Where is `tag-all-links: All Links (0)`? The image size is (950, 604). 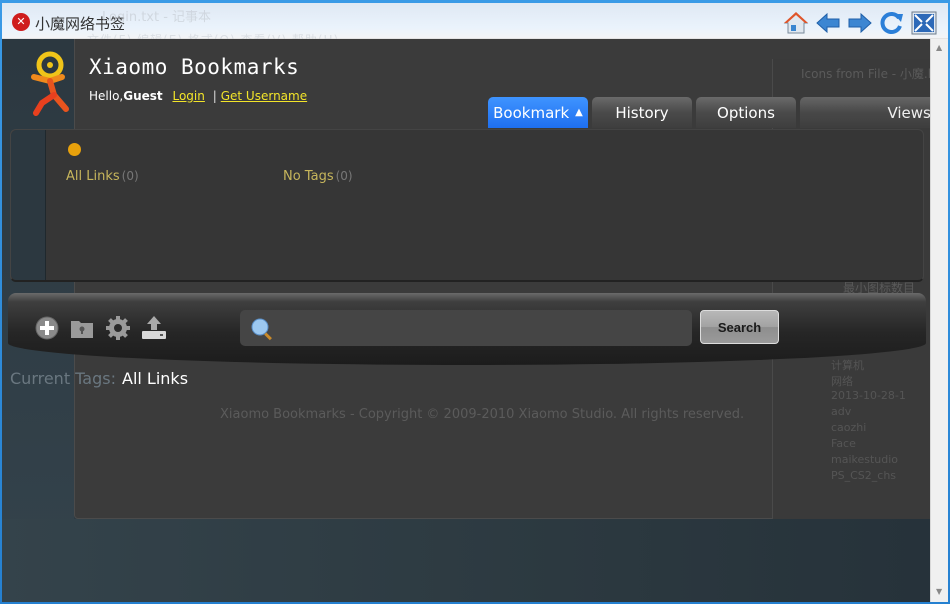 tag-all-links: All Links (0) is located at coordinates (102, 176).